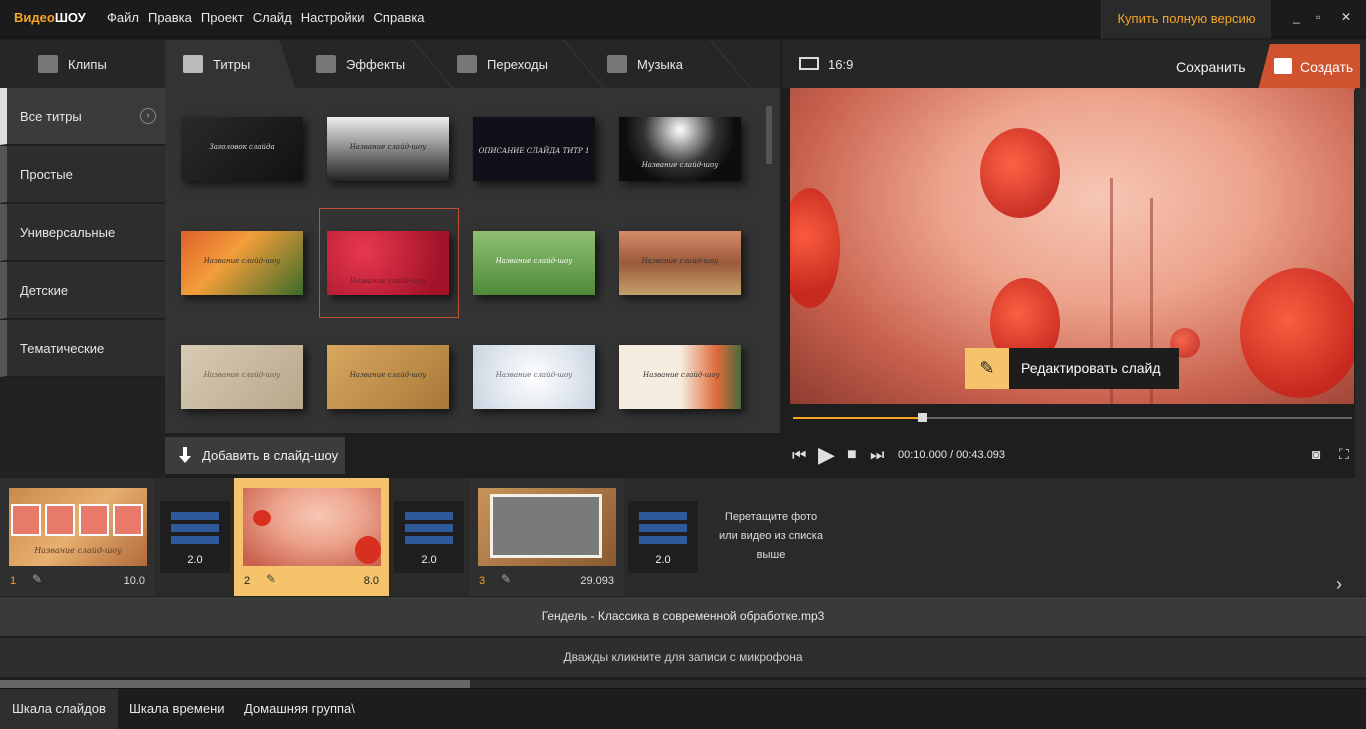 Image resolution: width=1366 pixels, height=729 pixels. What do you see at coordinates (769, 259) in the screenshot?
I see `grid-scrollbar` at bounding box center [769, 259].